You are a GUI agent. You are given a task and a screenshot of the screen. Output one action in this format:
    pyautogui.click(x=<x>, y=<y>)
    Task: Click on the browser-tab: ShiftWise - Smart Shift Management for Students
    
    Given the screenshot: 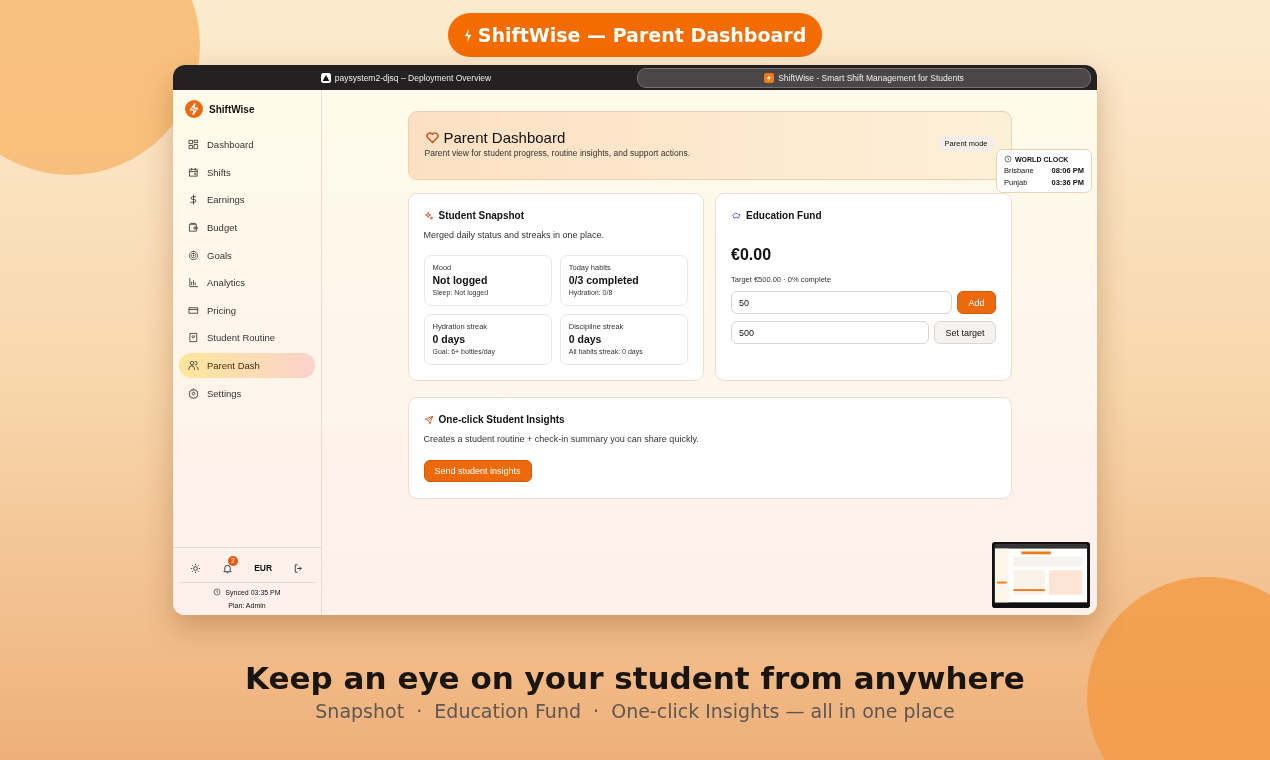 What is the action you would take?
    pyautogui.click(x=864, y=77)
    